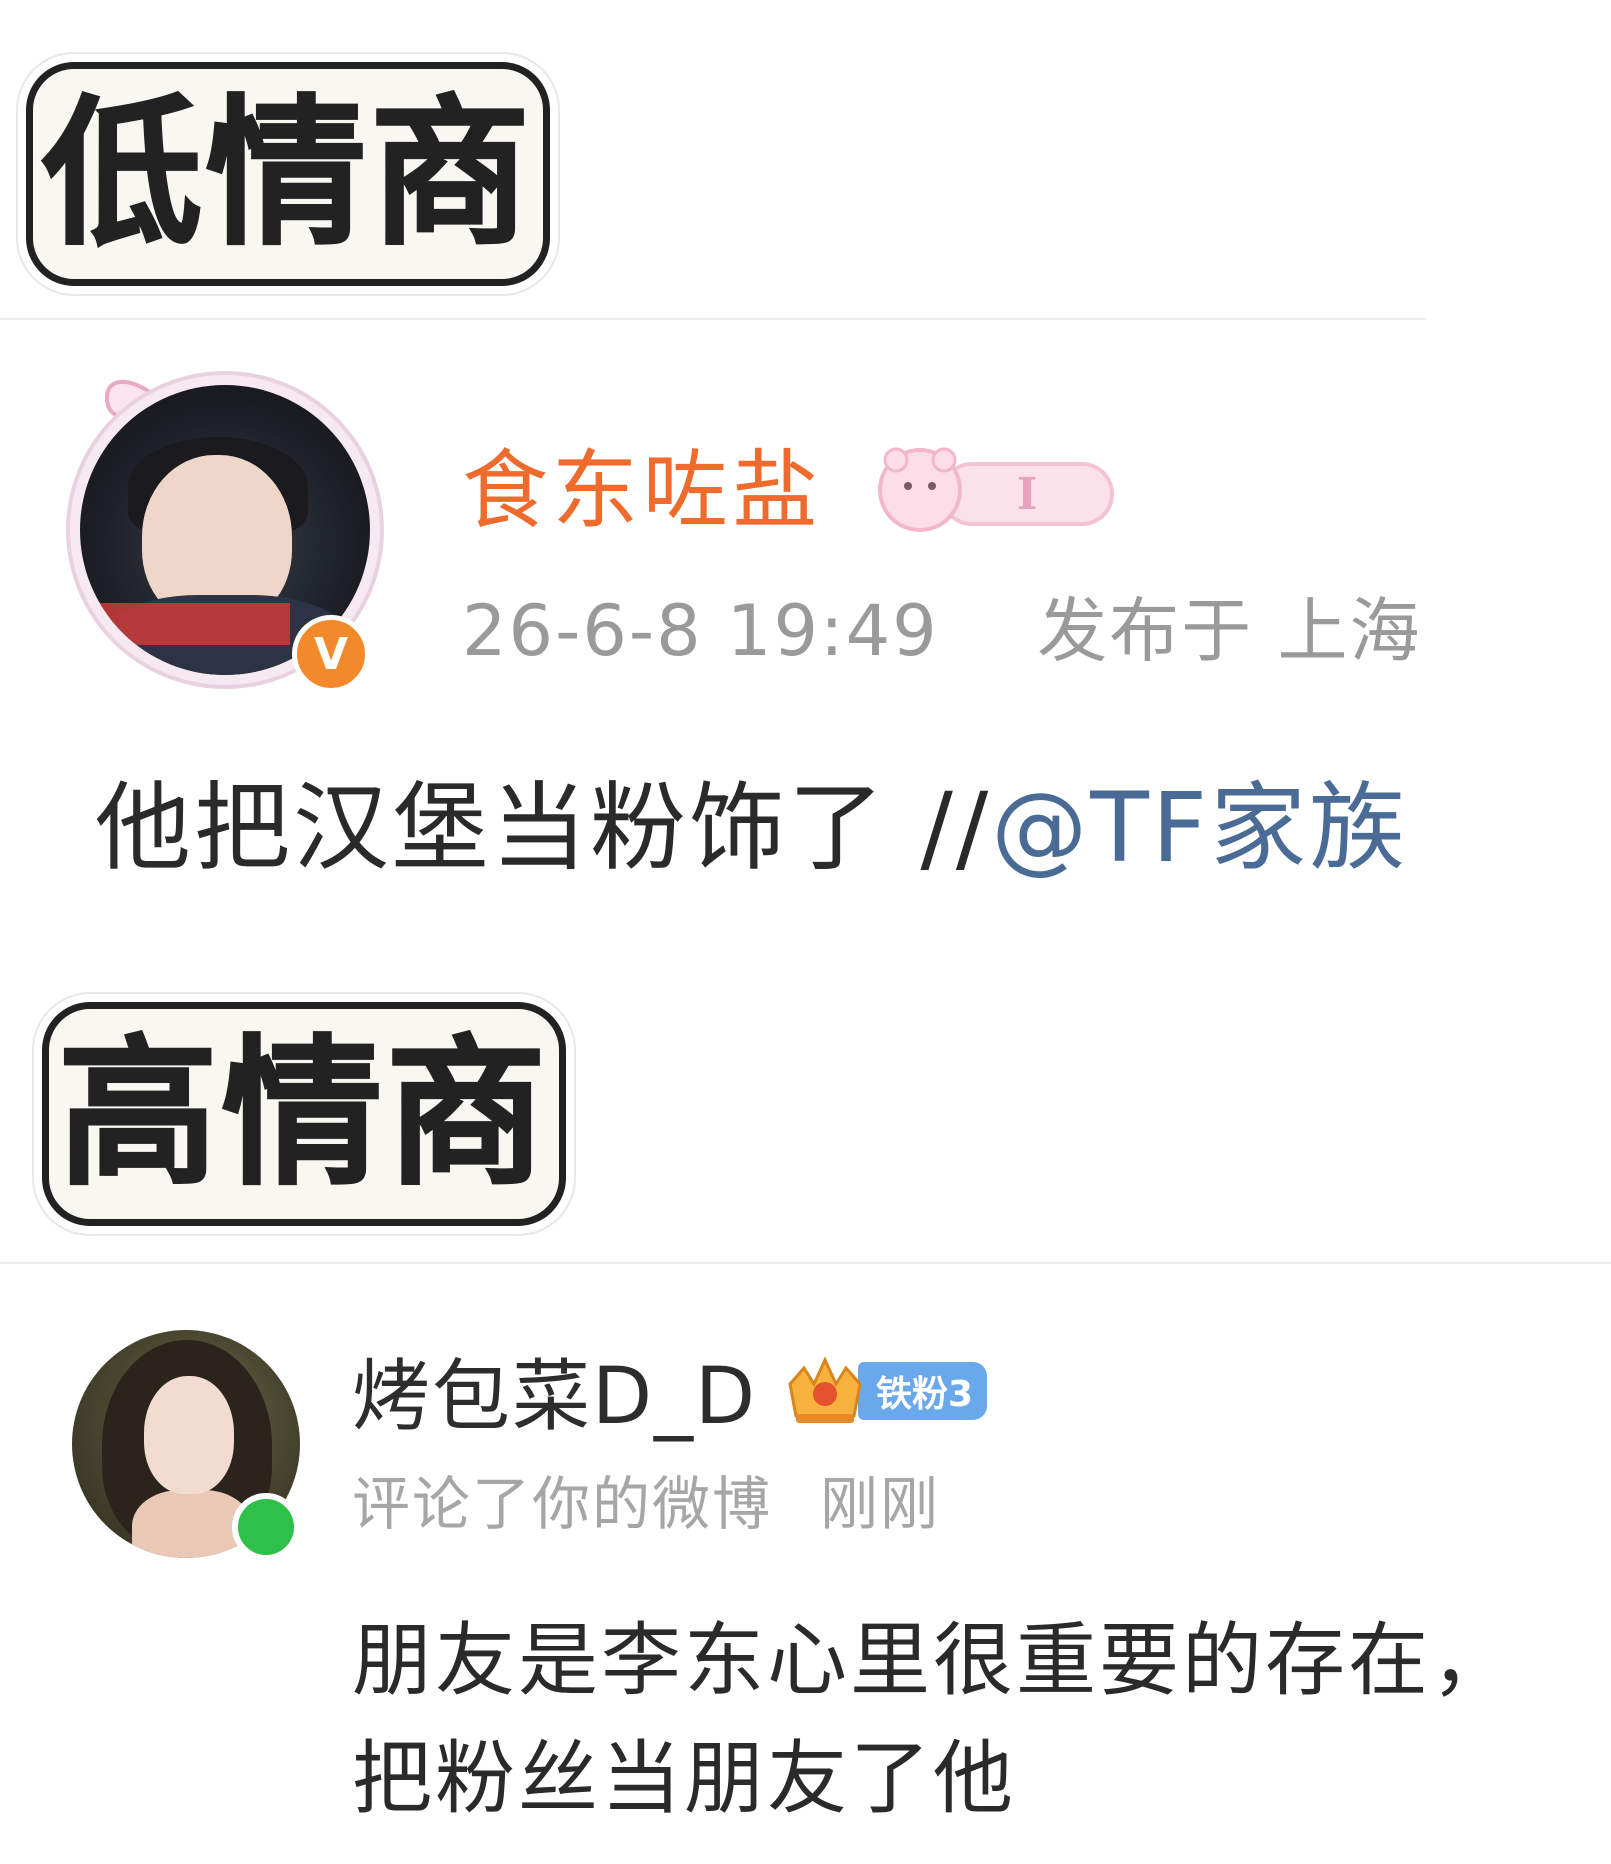  Describe the element at coordinates (554, 1397) in the screenshot. I see `username-user2: 烤包菜D_D` at that location.